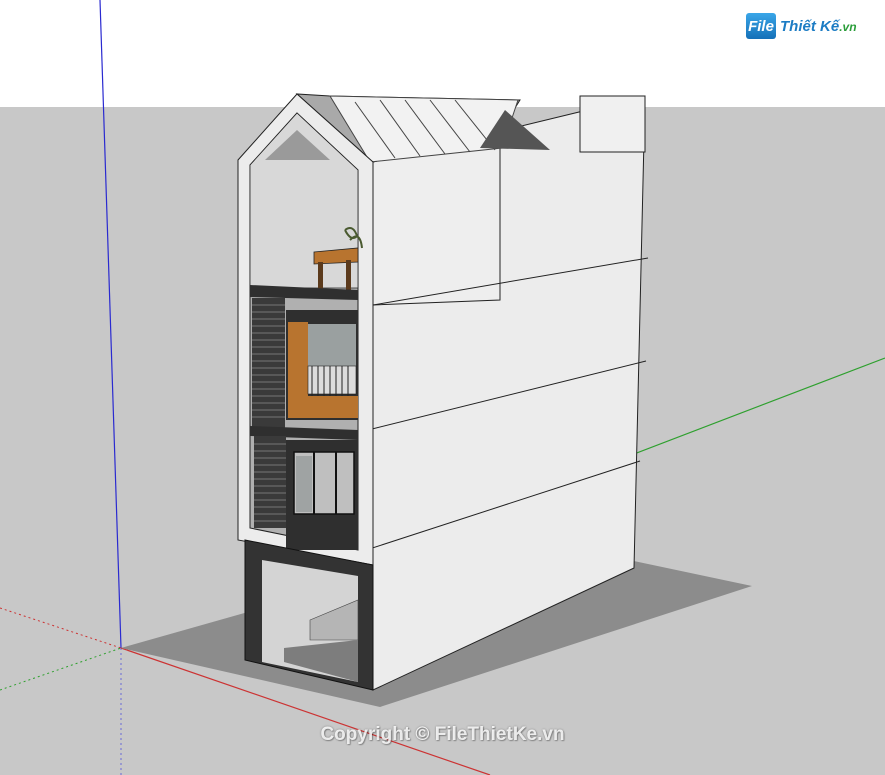 The width and height of the screenshot is (885, 775). I want to click on logo-mark: File, so click(761, 26).